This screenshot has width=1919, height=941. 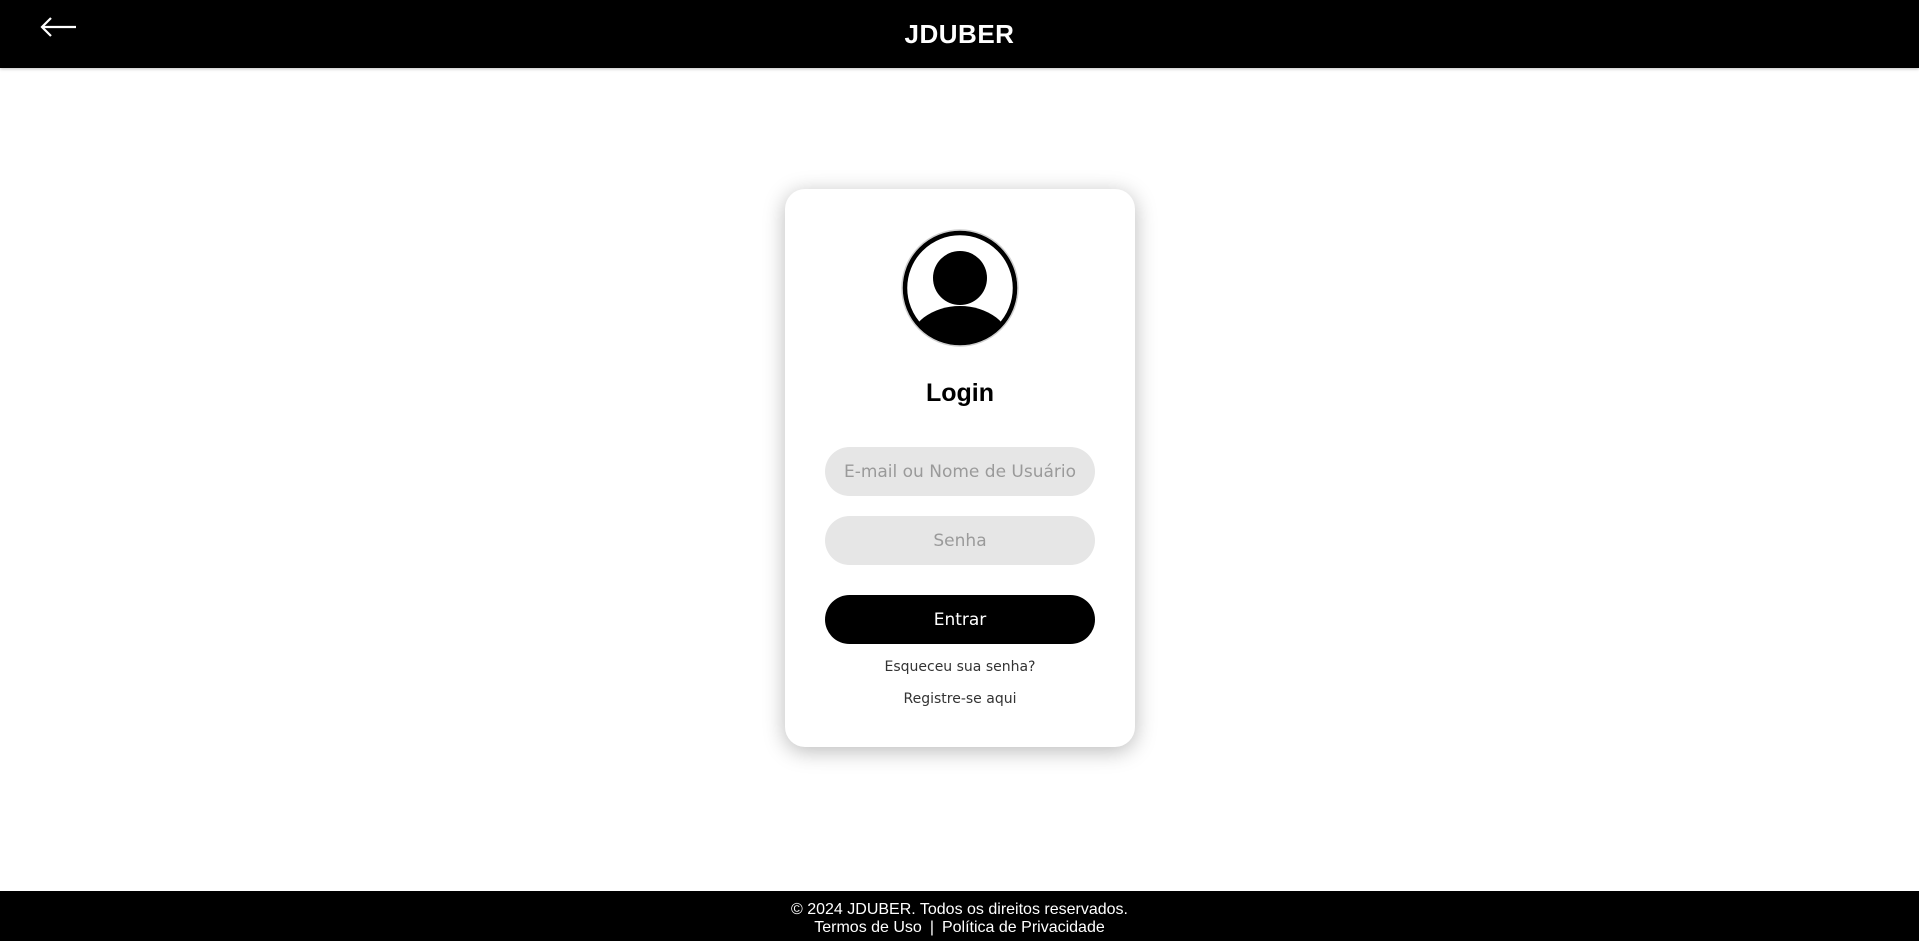 I want to click on register-link: Registre-se aqui, so click(x=960, y=699).